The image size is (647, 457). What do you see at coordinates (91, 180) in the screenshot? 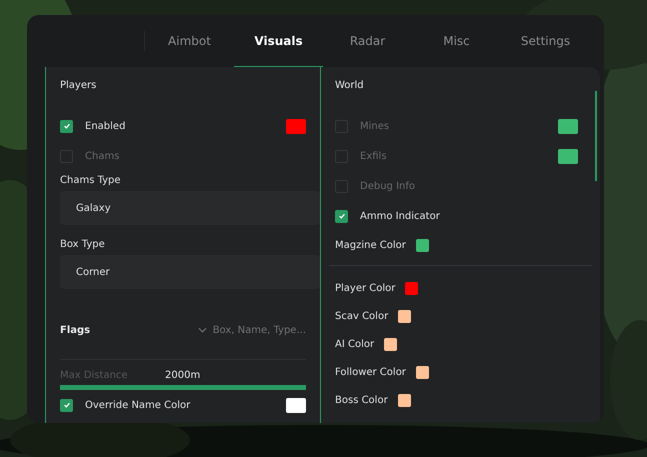
I see `field-label: Chams Type` at bounding box center [91, 180].